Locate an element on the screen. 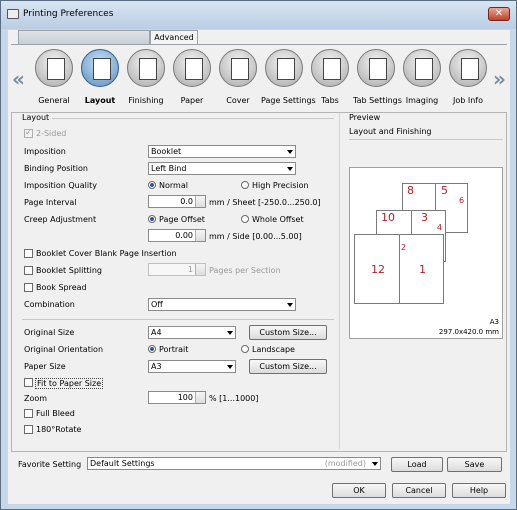 Image resolution: width=517 pixels, height=510 pixels. page-interval-label: Page Interval is located at coordinates (50, 202).